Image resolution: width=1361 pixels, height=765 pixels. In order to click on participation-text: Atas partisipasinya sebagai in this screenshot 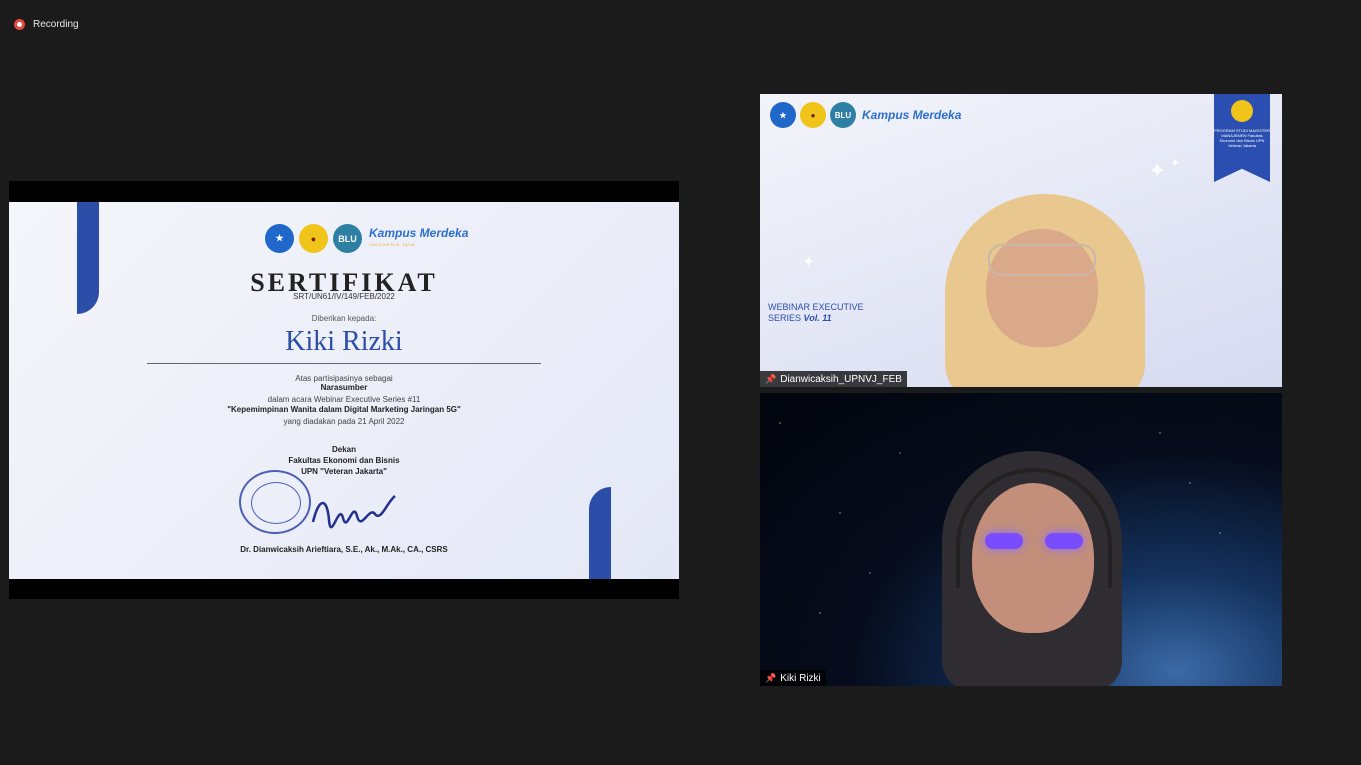, I will do `click(344, 378)`.